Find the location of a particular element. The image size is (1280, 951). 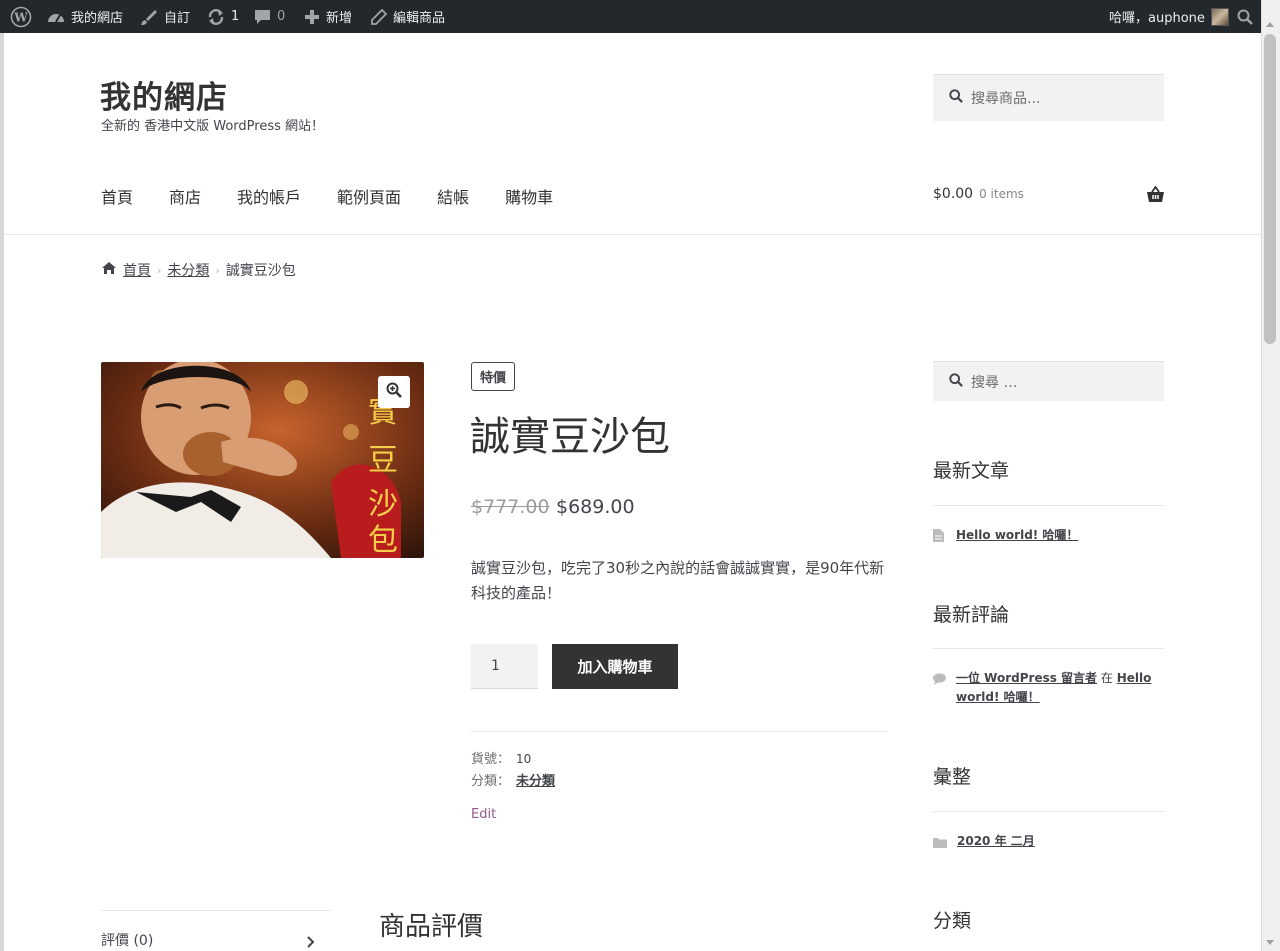

categories-title: 分類 is located at coordinates (952, 921).